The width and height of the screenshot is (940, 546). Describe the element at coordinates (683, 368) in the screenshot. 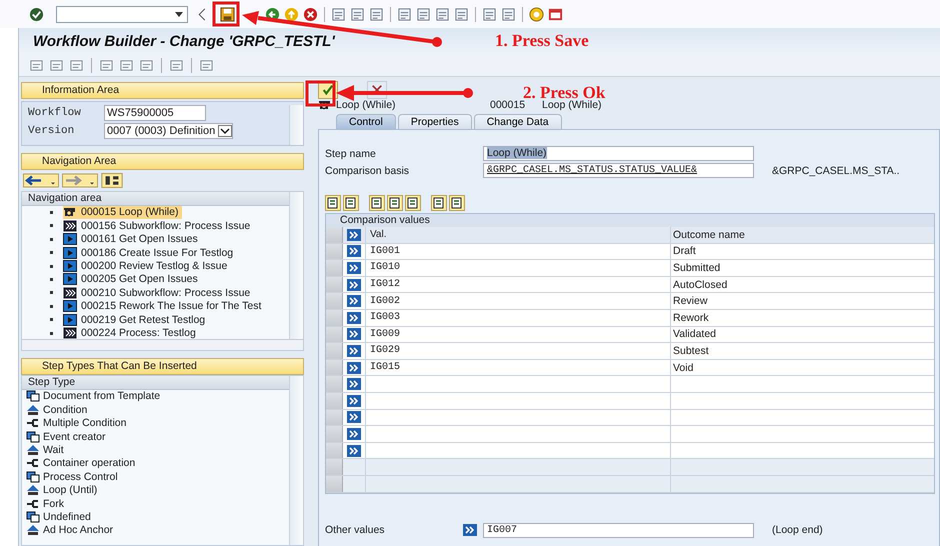

I see `table-cell: Void` at that location.